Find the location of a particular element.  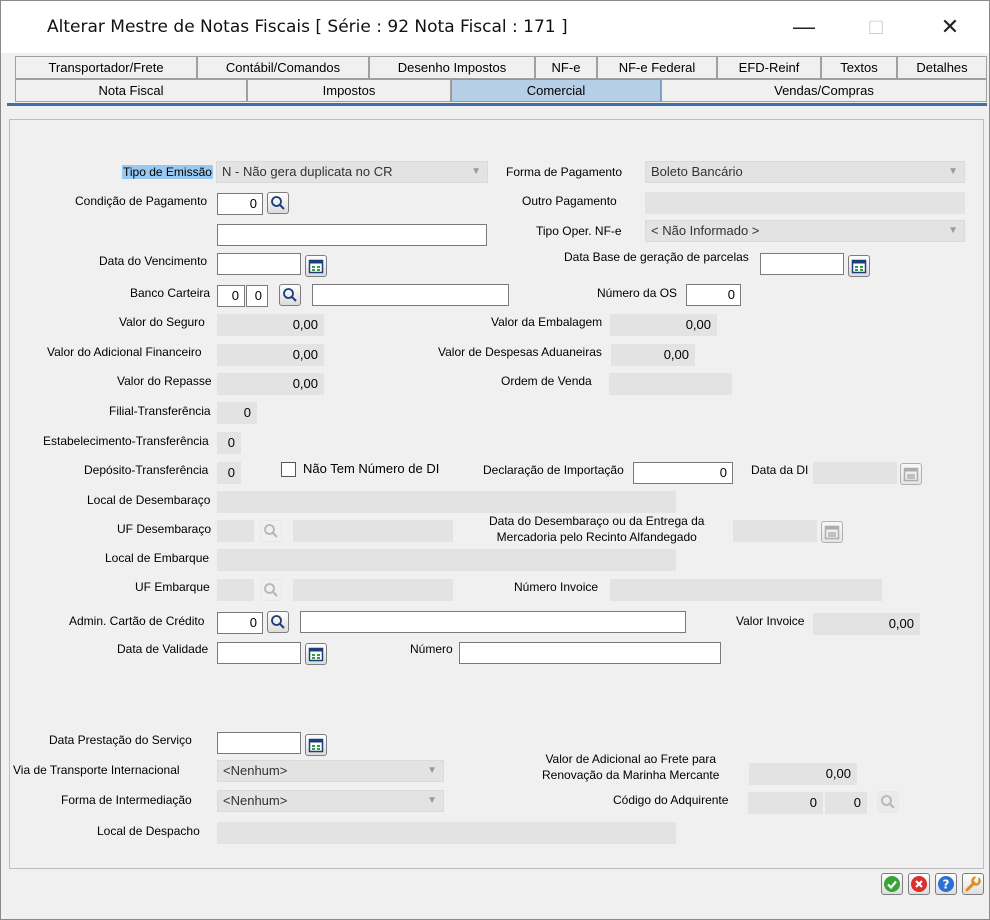

uf-desembaraco-search-button is located at coordinates (271, 531).